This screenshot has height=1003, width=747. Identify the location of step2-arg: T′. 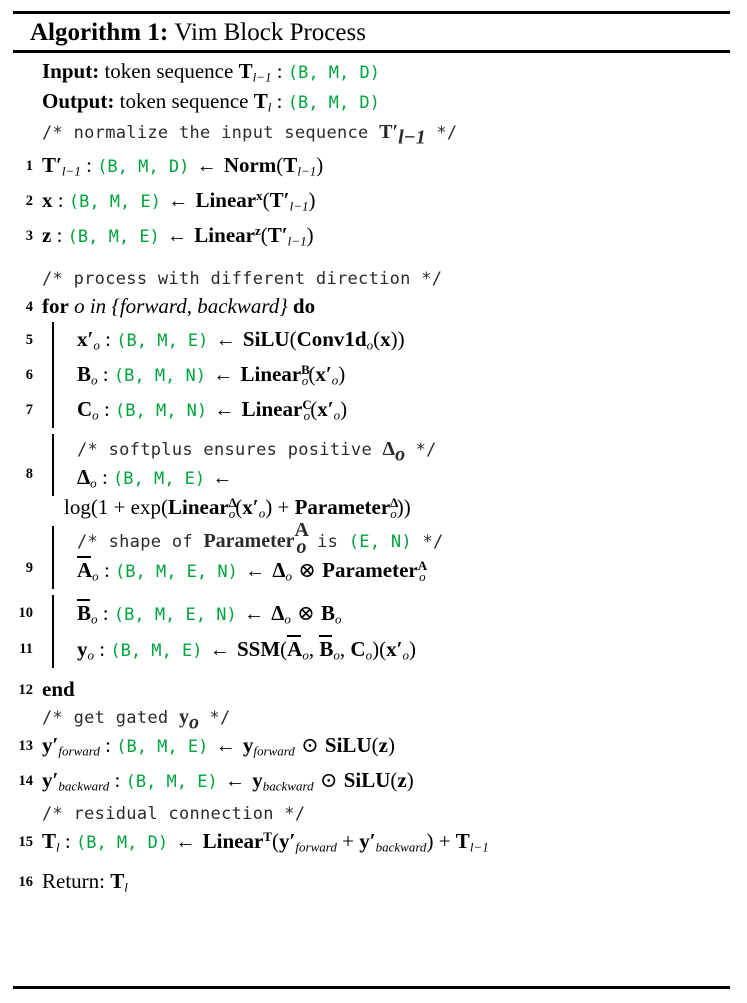
(279, 200).